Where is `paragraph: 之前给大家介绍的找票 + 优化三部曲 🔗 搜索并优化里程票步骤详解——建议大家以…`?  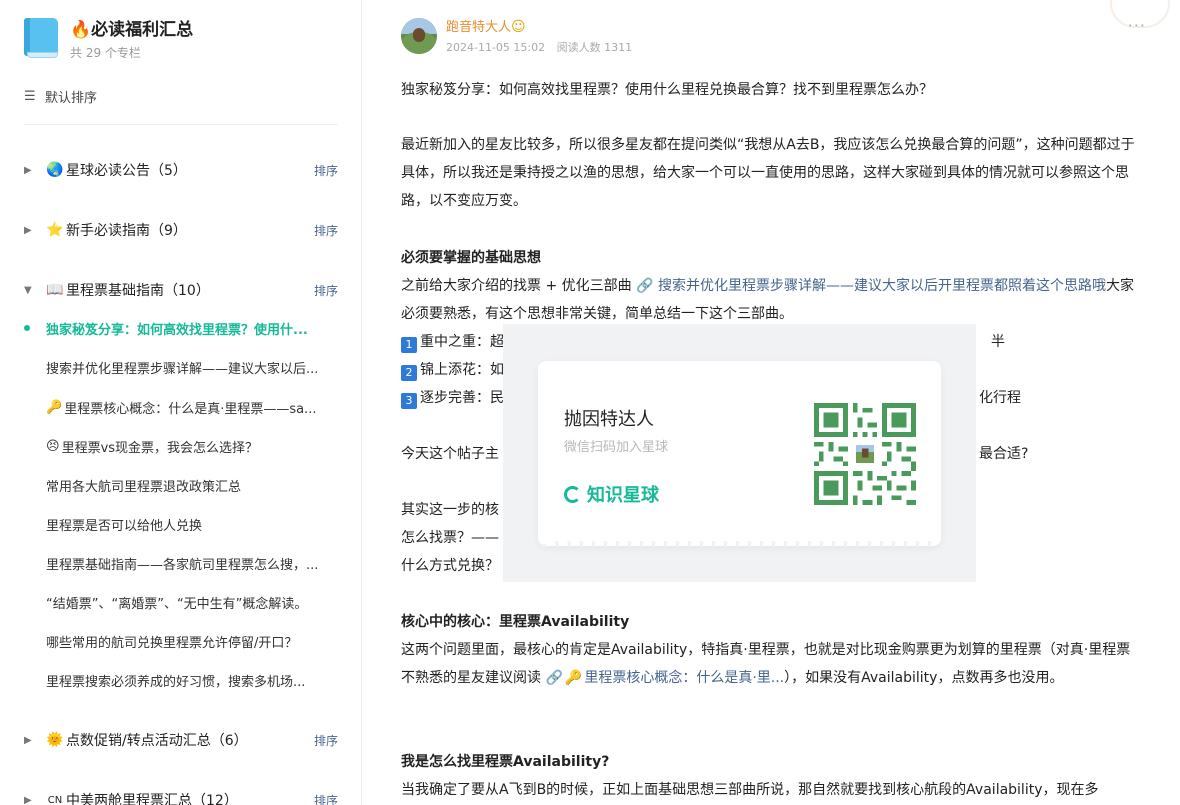
paragraph: 之前给大家介绍的找票 + 优化三部曲 🔗 搜索并优化里程票步骤详解——建议大家以… is located at coordinates (767, 300).